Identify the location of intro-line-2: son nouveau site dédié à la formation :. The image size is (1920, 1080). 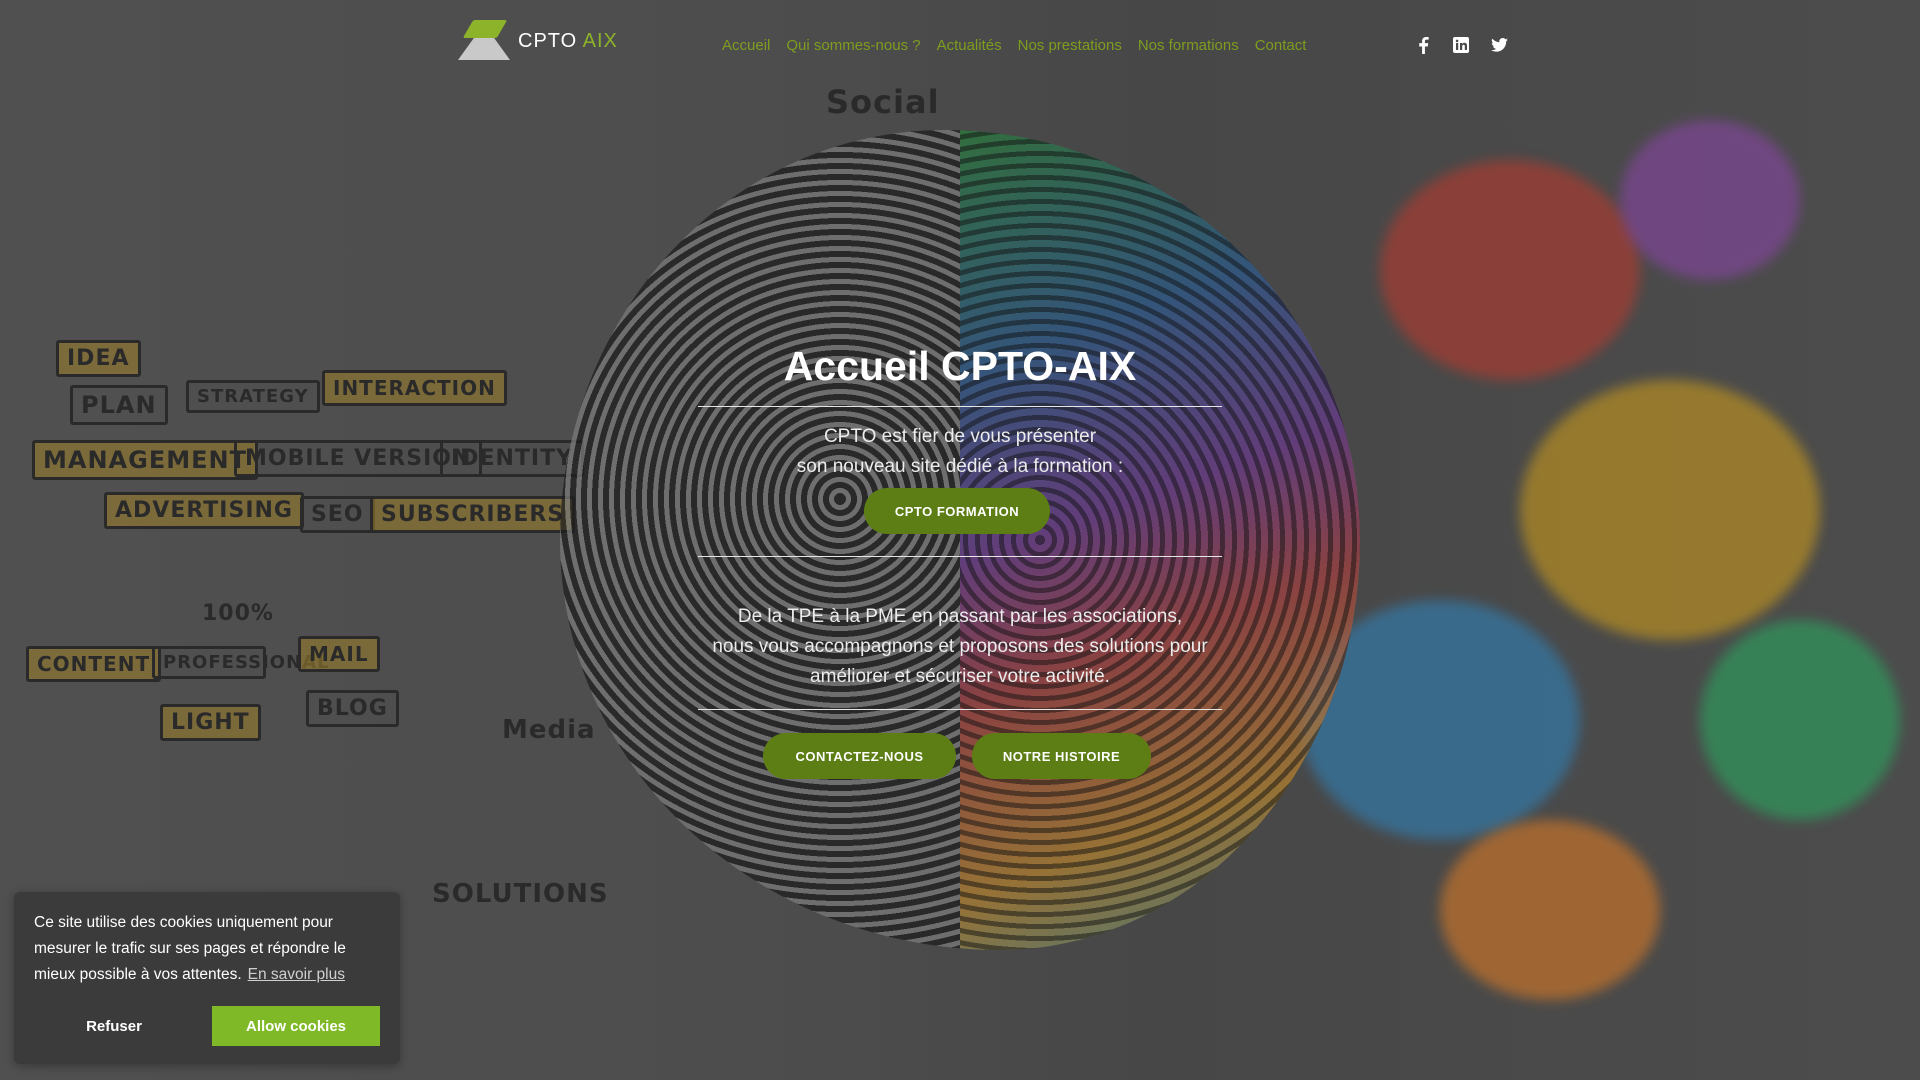
(960, 466).